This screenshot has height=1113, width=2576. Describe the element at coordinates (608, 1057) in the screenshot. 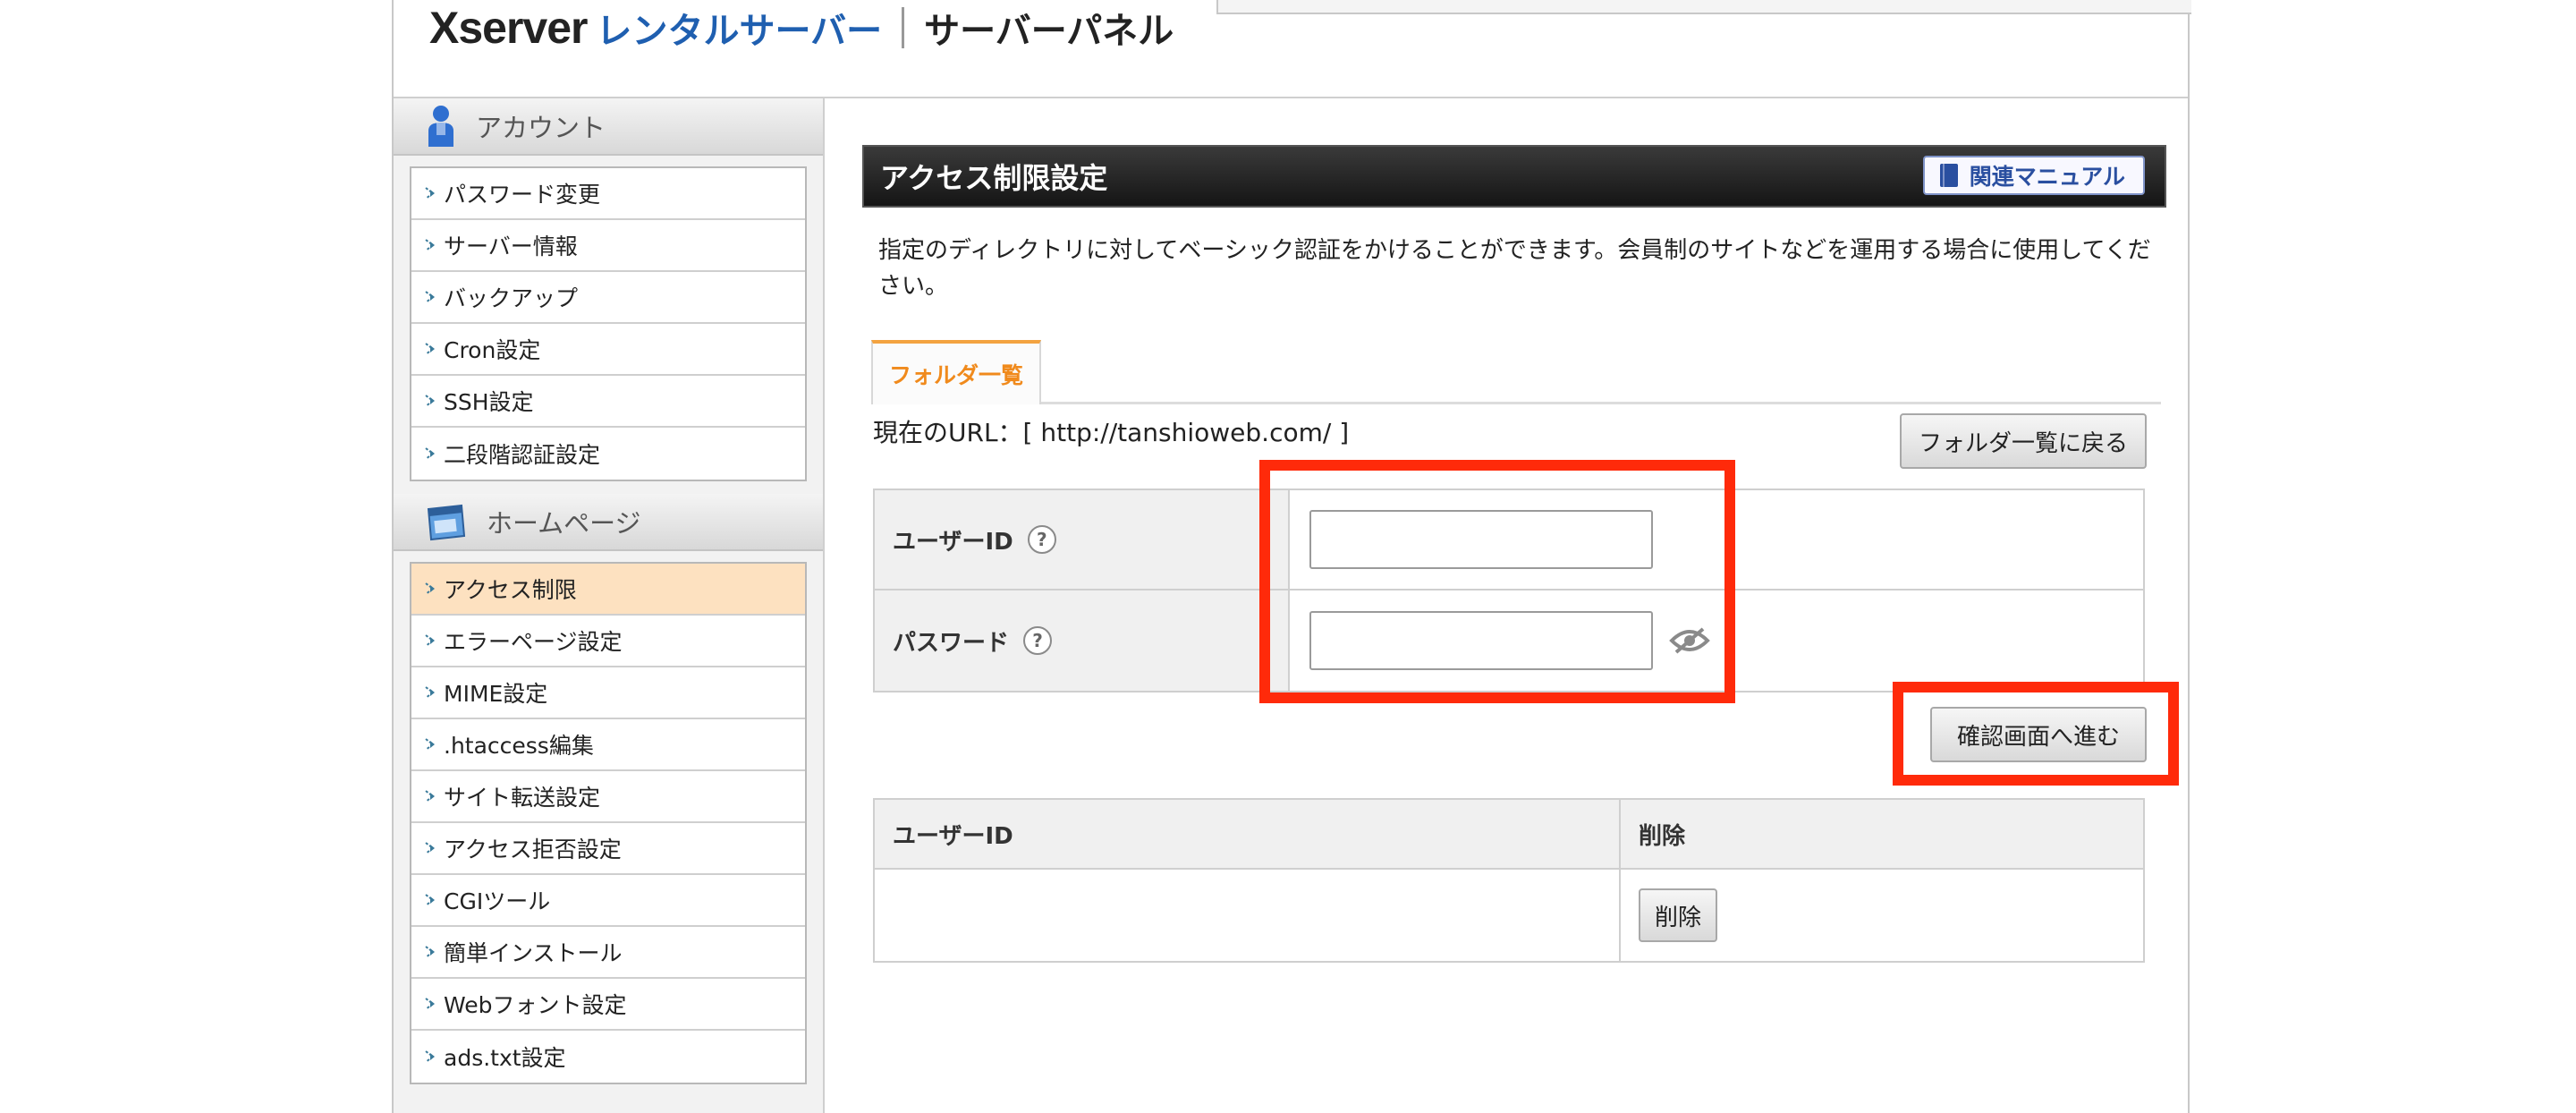

I see `sidebar-item-ads-txt: ads.txt設定` at that location.